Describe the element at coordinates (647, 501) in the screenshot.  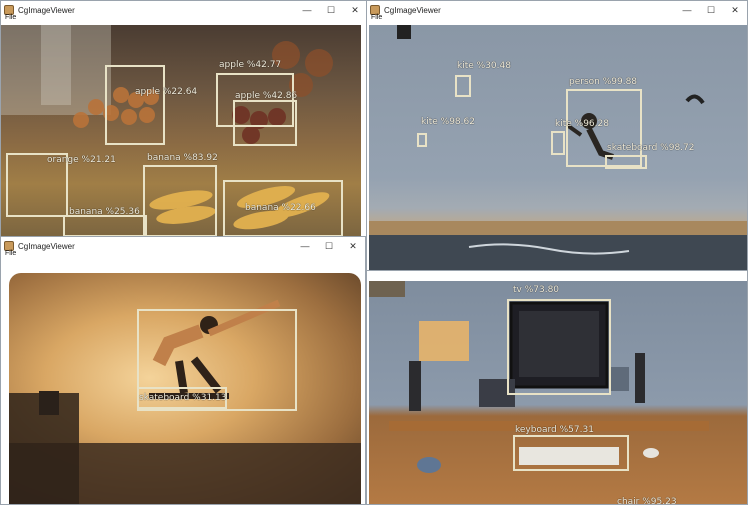
I see `detection-label: chair %95.23` at that location.